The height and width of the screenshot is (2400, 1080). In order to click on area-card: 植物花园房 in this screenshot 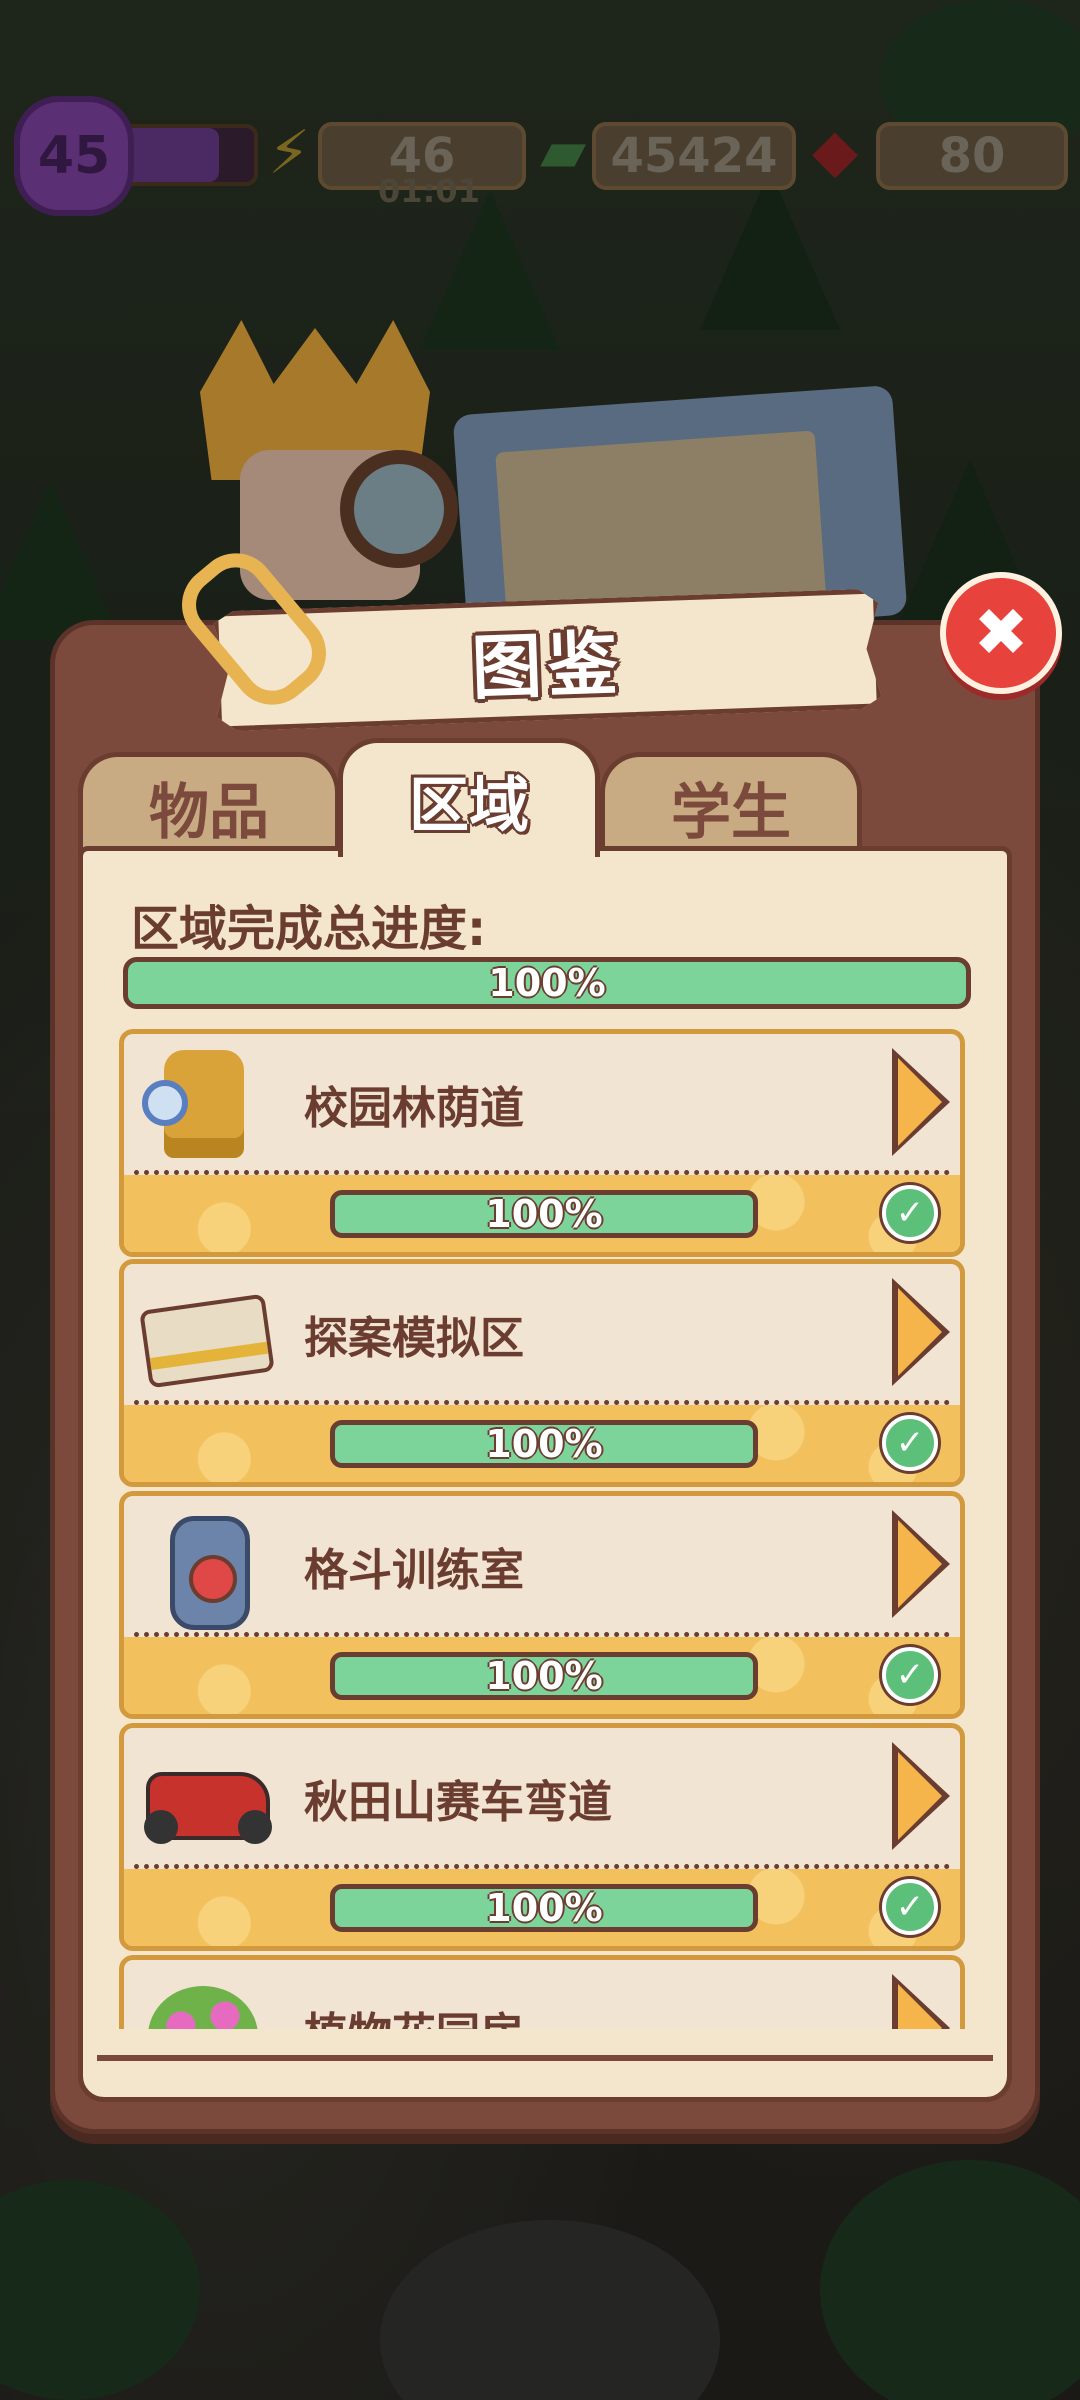, I will do `click(542, 1992)`.